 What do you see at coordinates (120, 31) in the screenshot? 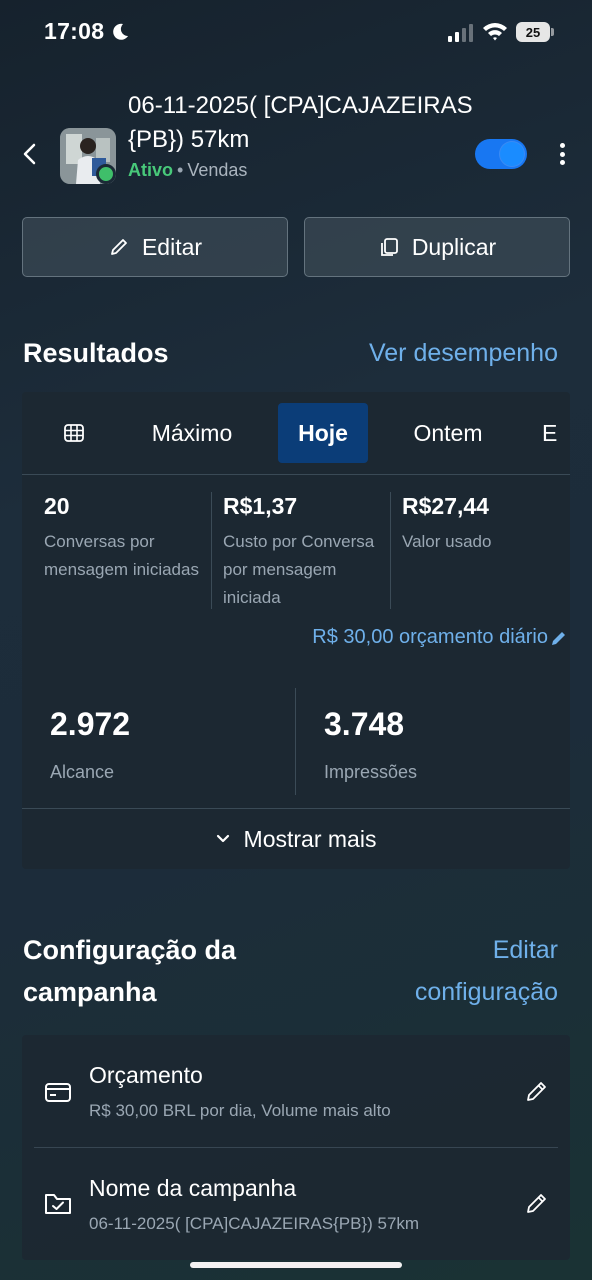
I see `moon-icon` at bounding box center [120, 31].